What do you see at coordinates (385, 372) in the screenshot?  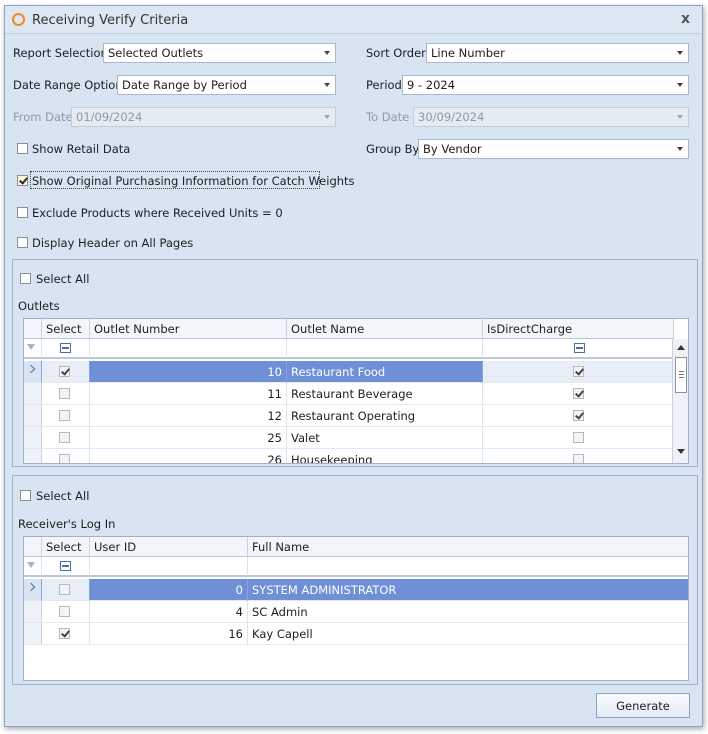 I see `outlet-name-cell: Restaurant Food` at bounding box center [385, 372].